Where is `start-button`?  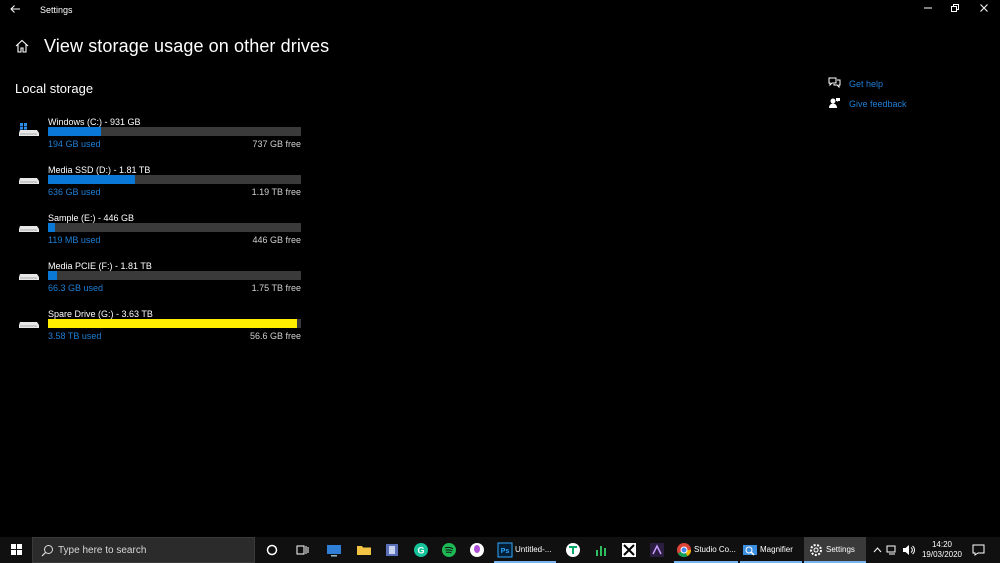 start-button is located at coordinates (16, 550).